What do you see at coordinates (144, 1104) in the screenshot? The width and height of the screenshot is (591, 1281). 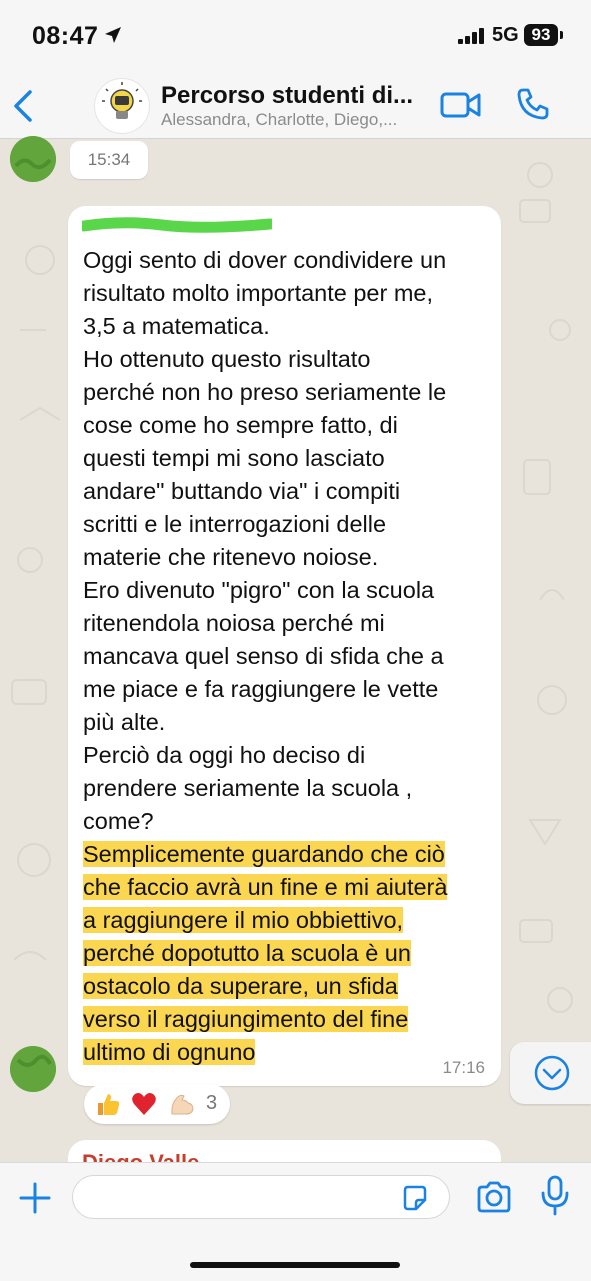 I see `heart-icon` at bounding box center [144, 1104].